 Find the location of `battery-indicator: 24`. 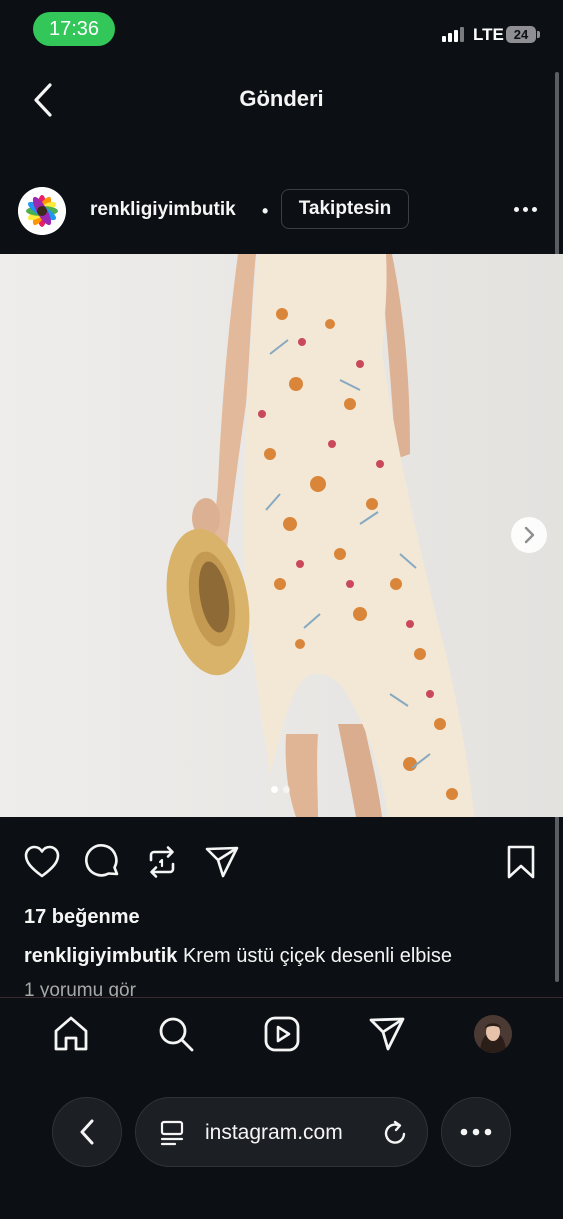

battery-indicator: 24 is located at coordinates (521, 34).